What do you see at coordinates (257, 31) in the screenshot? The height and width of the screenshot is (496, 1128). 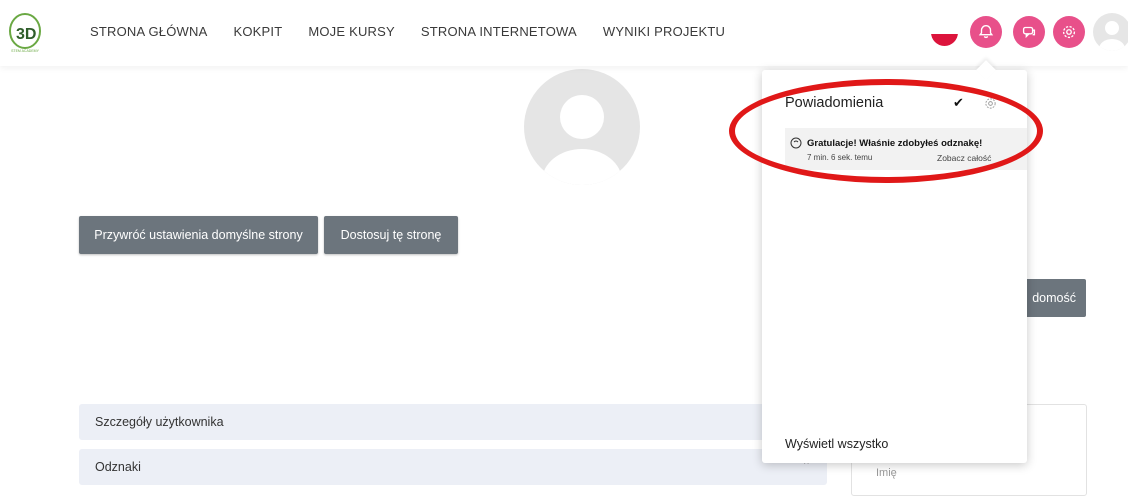 I see `nav-link-dashboard: KOKPIT` at bounding box center [257, 31].